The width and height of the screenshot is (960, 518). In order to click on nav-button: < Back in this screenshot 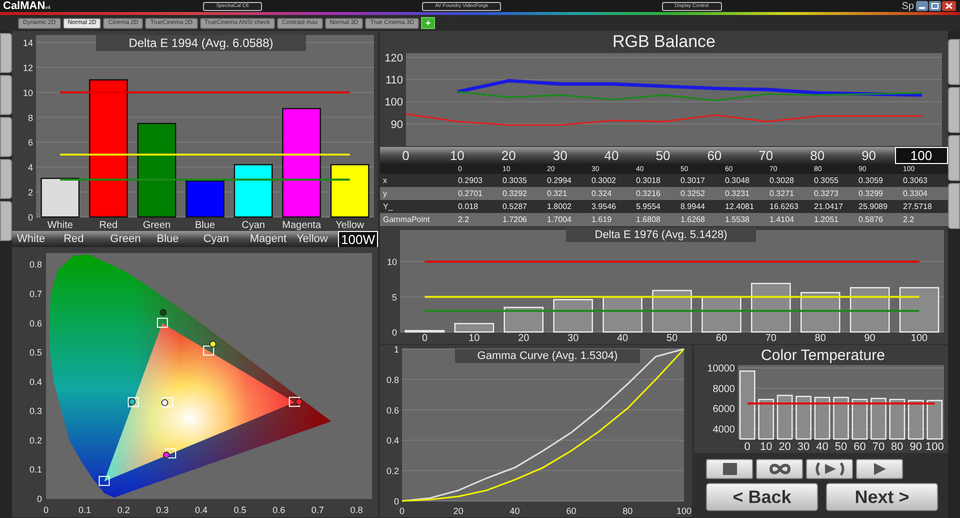, I will do `click(762, 497)`.